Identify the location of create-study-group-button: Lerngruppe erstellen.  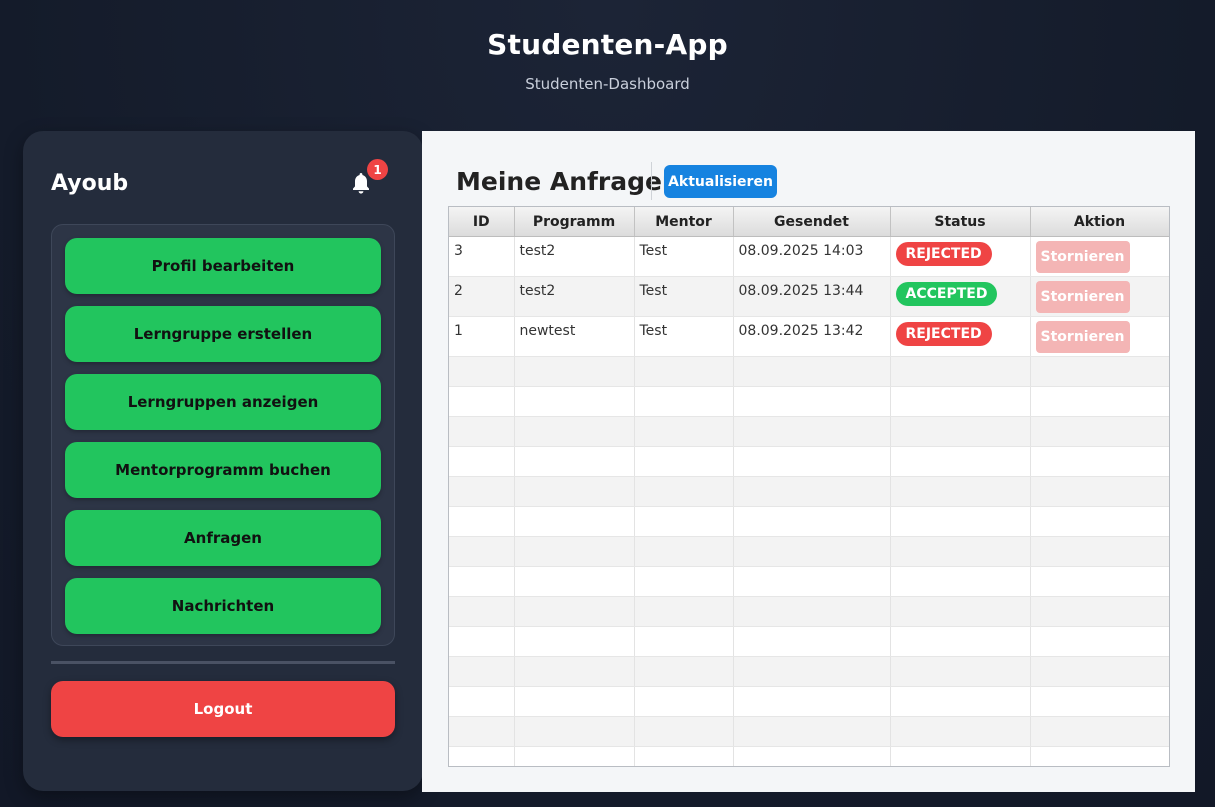
(223, 334).